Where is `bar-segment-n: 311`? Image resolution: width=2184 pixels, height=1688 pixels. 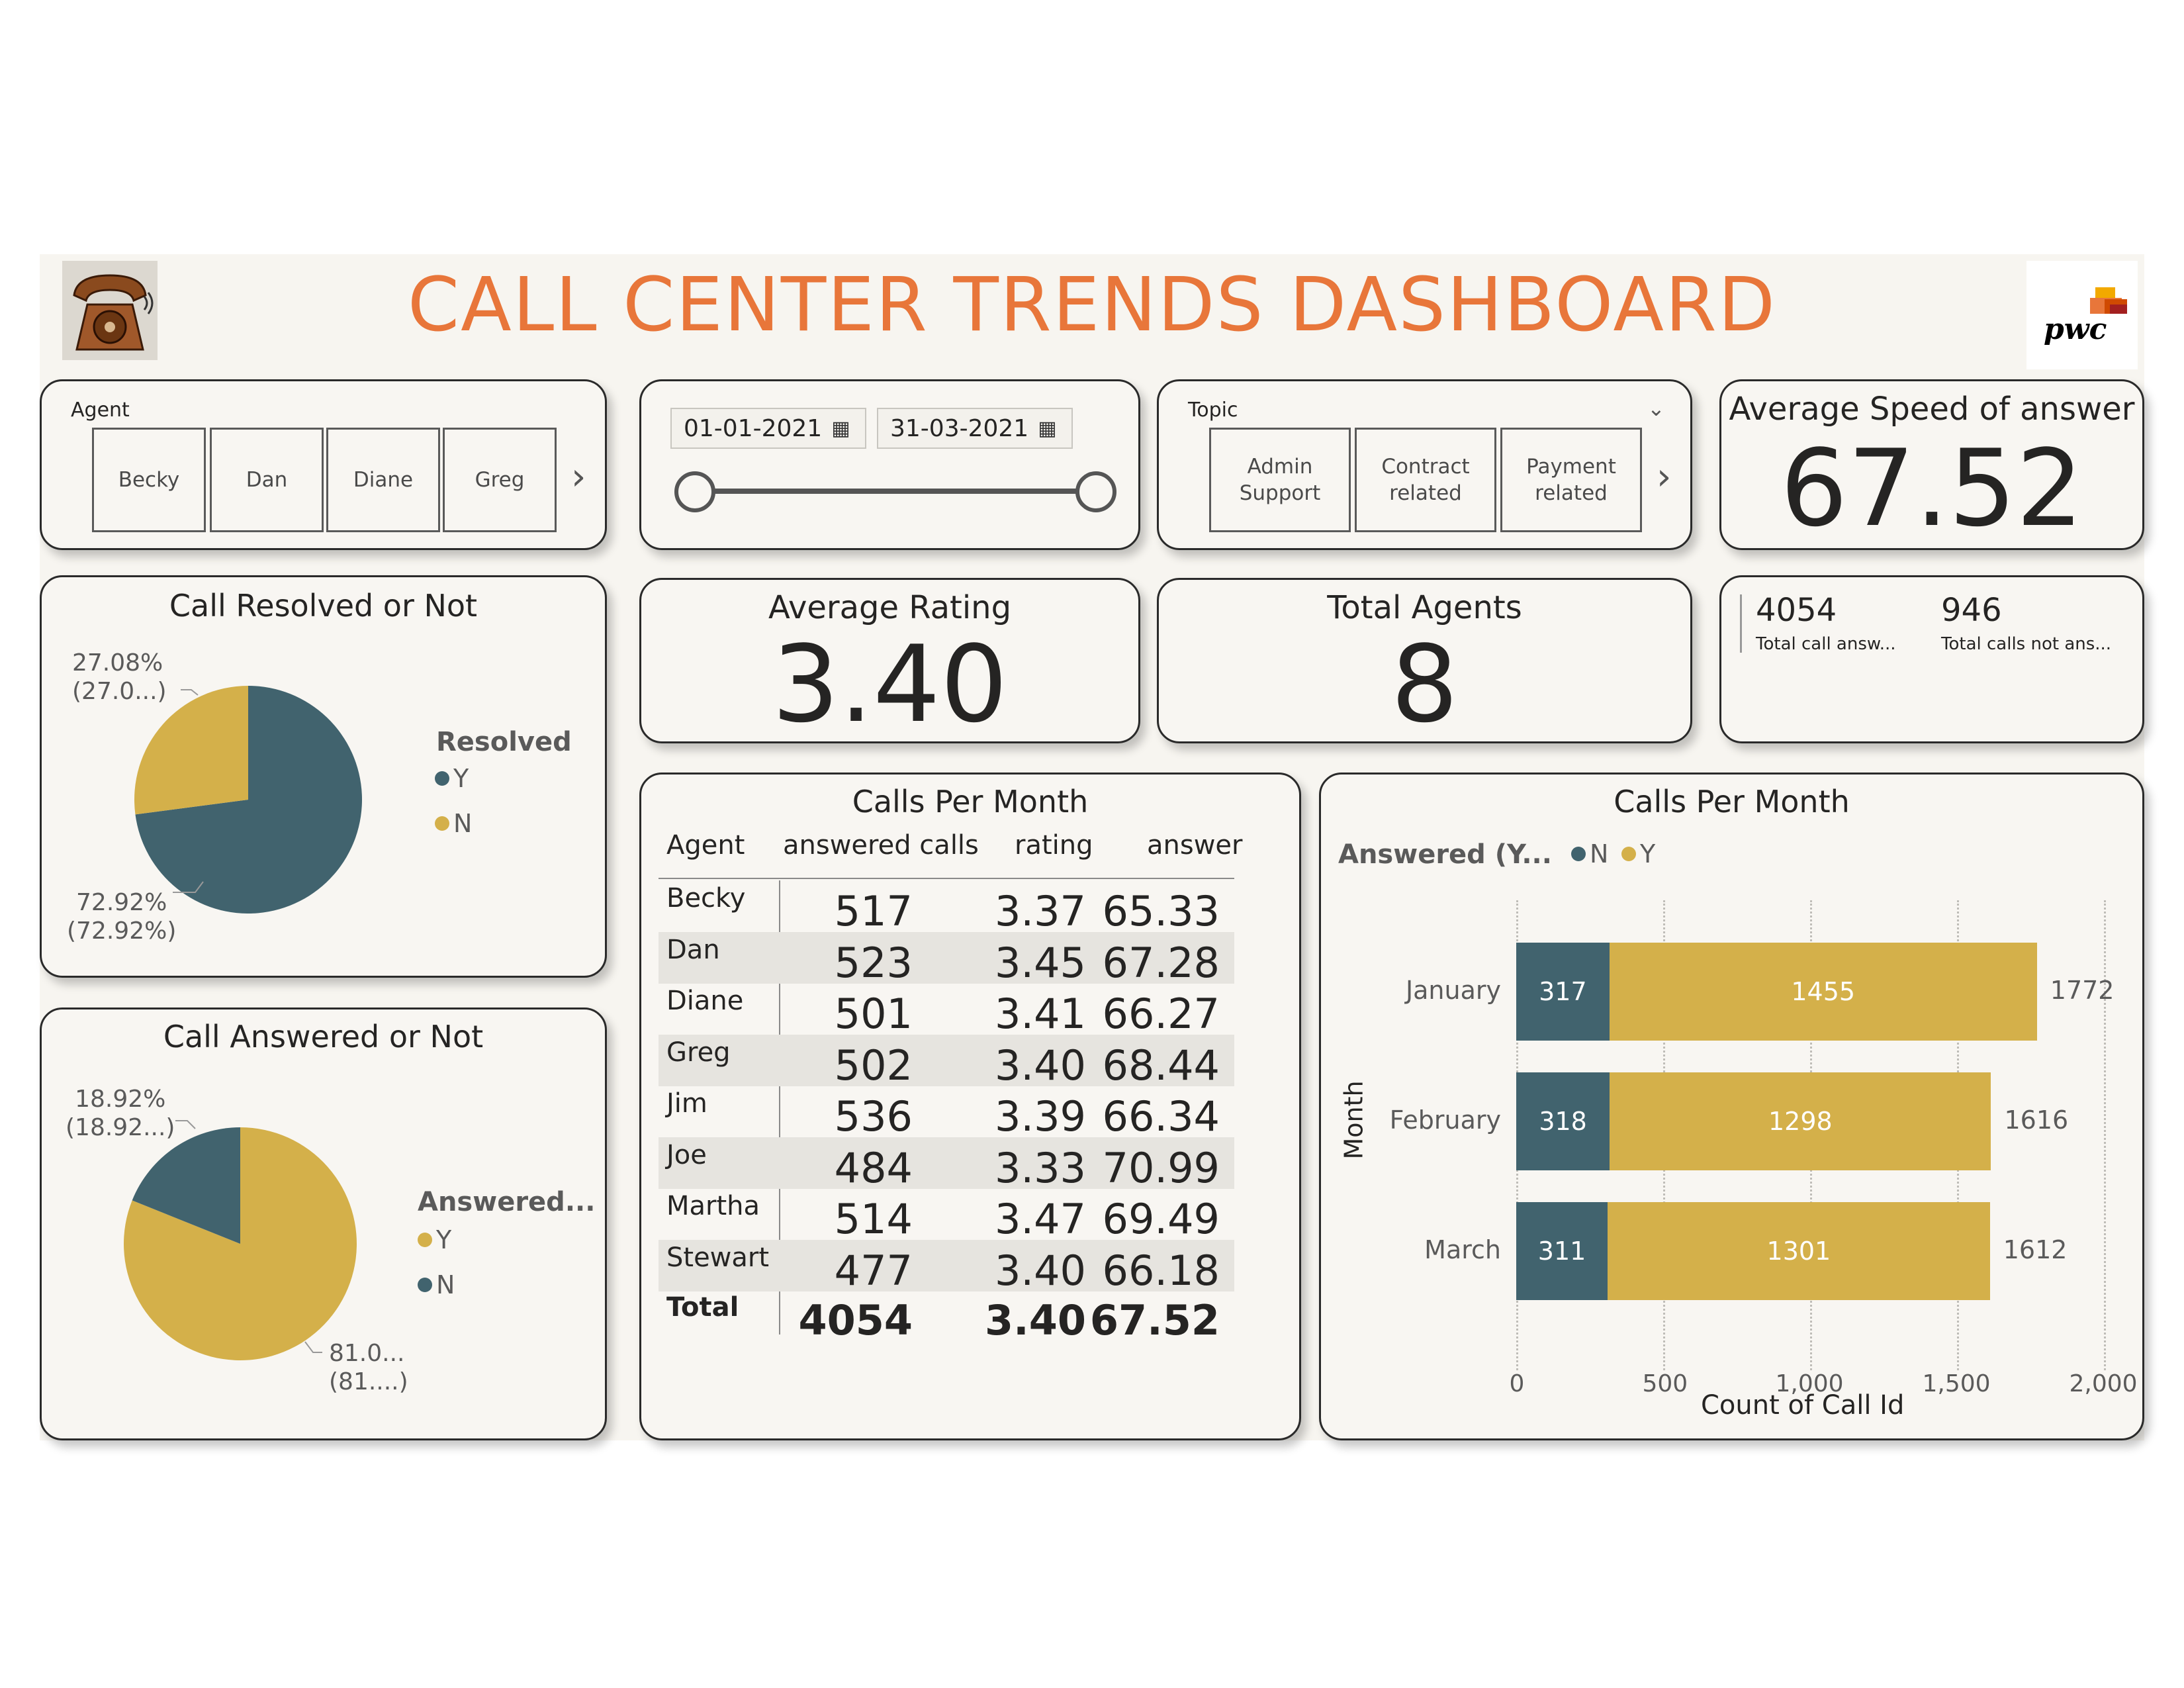 bar-segment-n: 311 is located at coordinates (1562, 1251).